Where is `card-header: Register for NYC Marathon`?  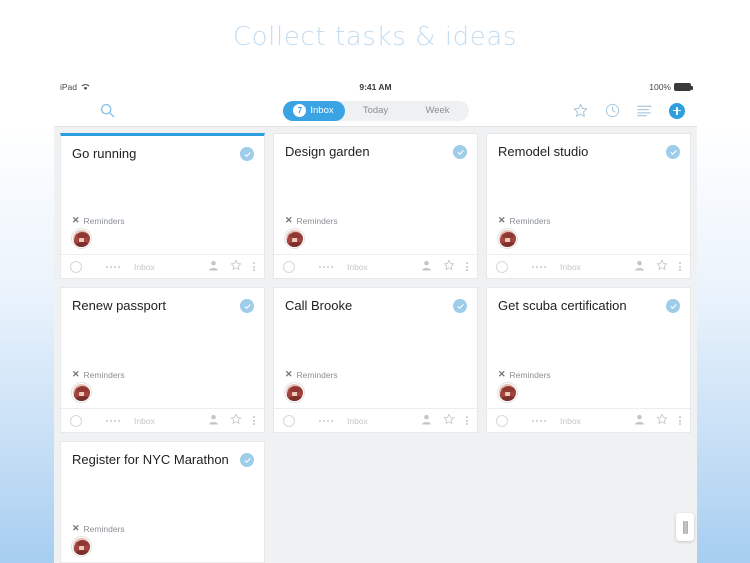 card-header: Register for NYC Marathon is located at coordinates (162, 455).